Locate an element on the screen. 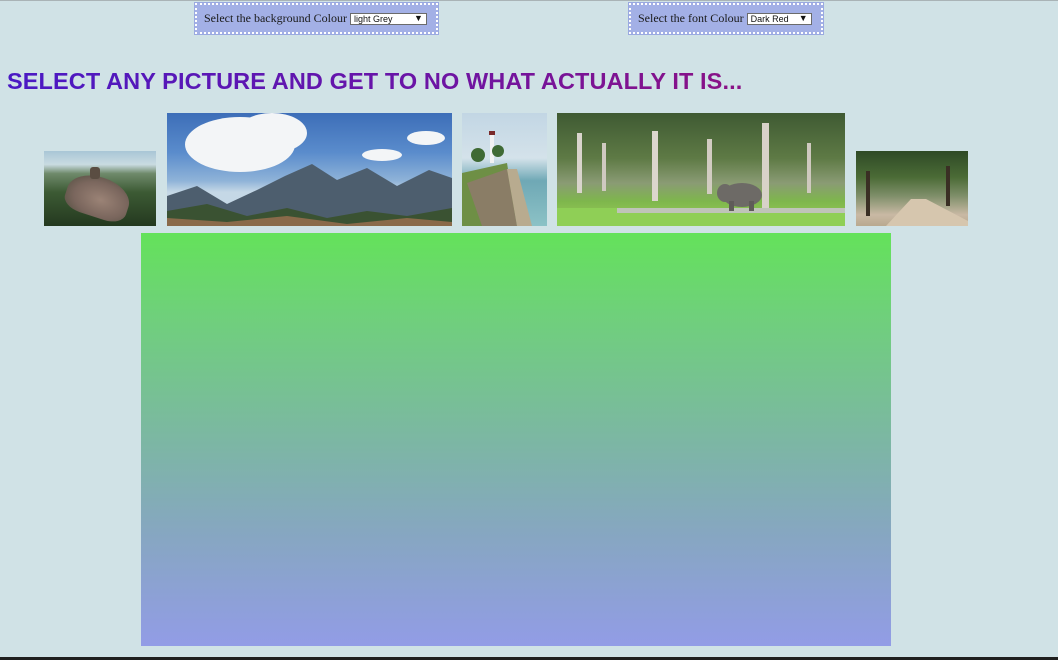 Image resolution: width=1058 pixels, height=660 pixels. font-colour-selector: Select the font Colour Dark Red ▼ is located at coordinates (726, 18).